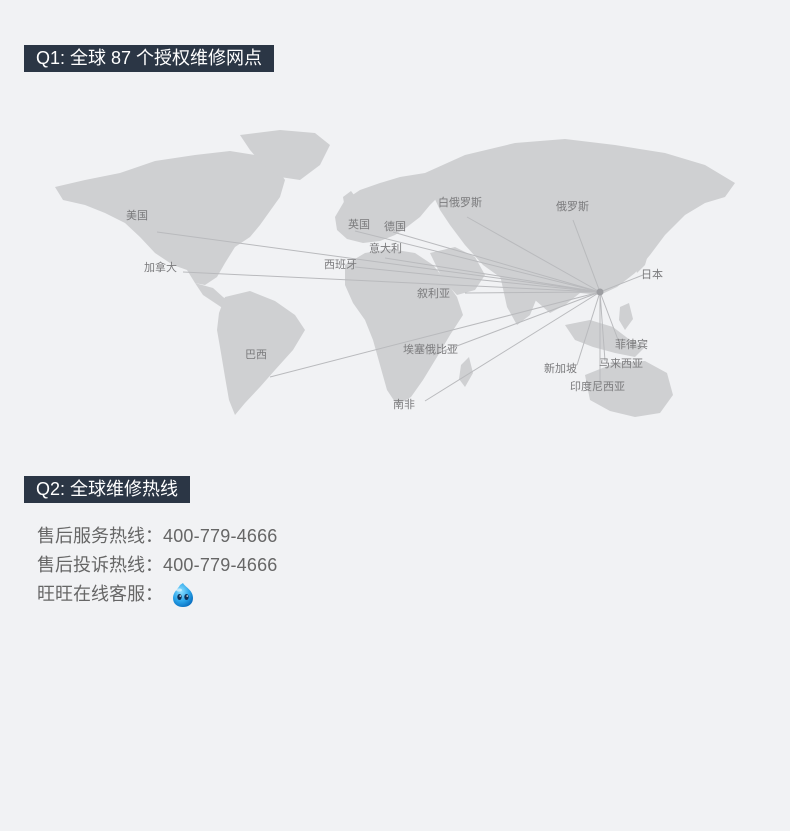  What do you see at coordinates (100, 536) in the screenshot?
I see `service-hotline-label: 售后服务热线：` at bounding box center [100, 536].